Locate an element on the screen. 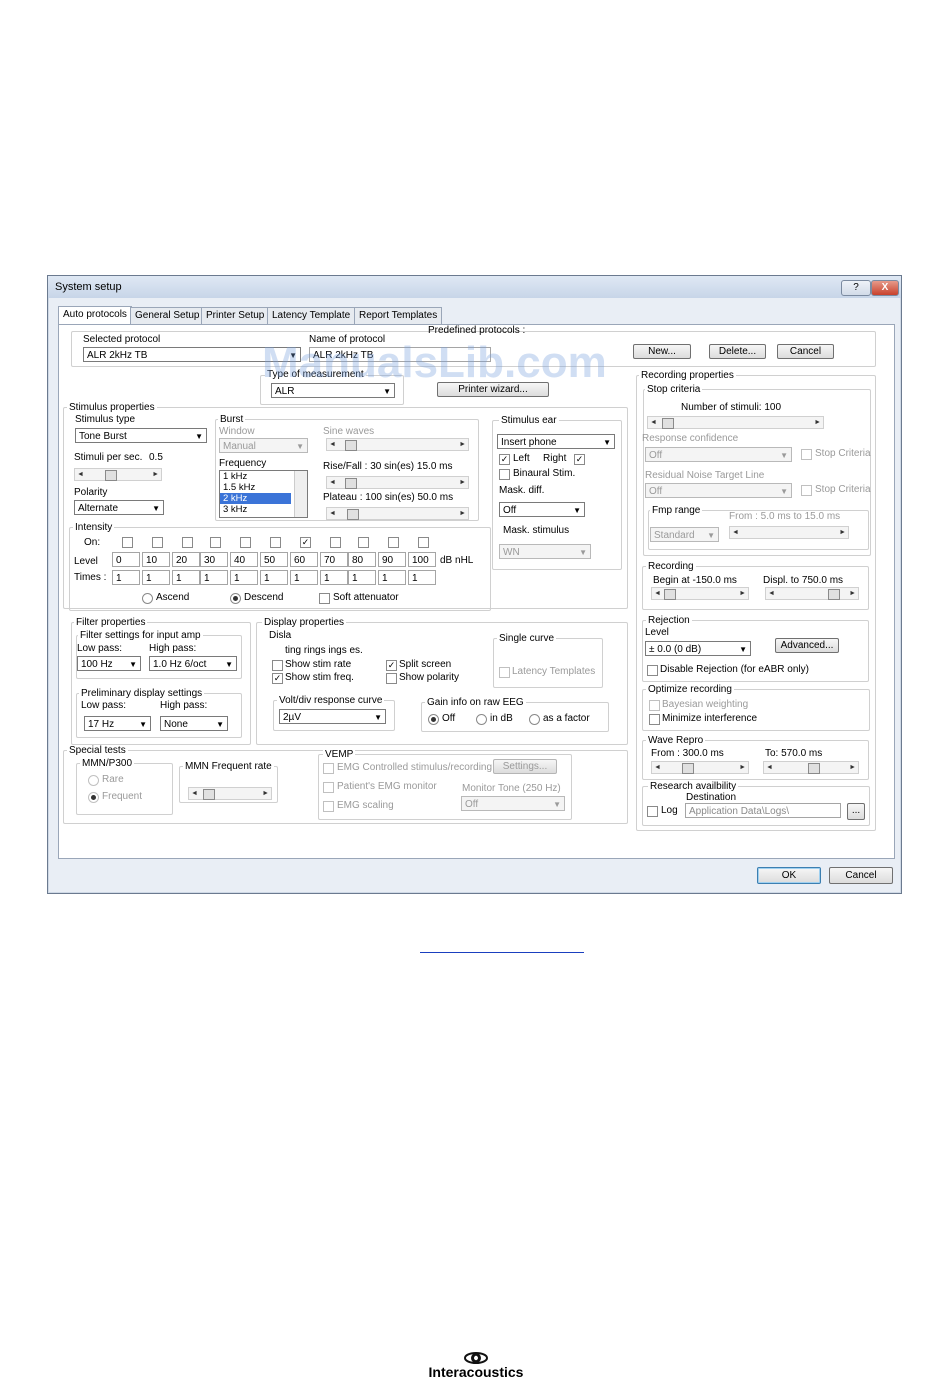 The height and width of the screenshot is (1387, 950). mask-stimulus-combo: WN ▼ is located at coordinates (545, 551).